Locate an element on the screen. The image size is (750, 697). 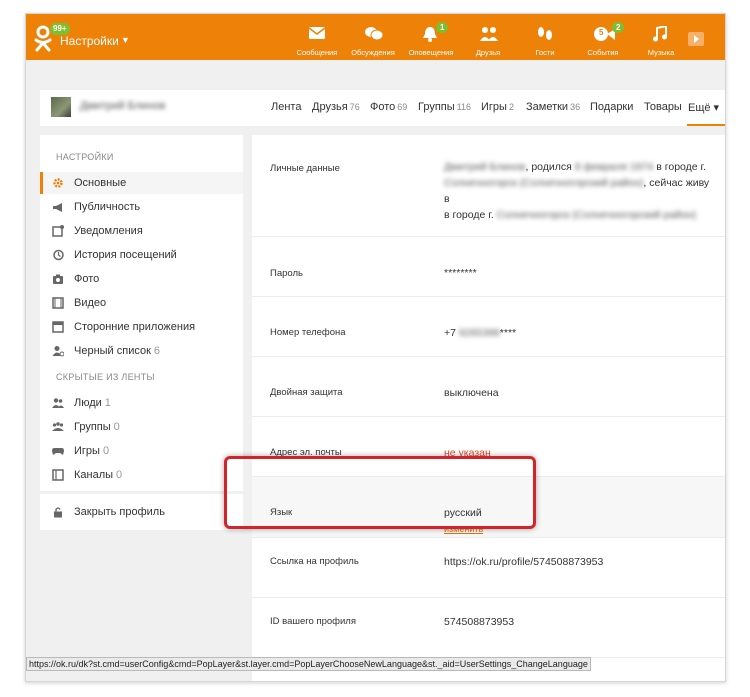
nav-friends: Друзья is located at coordinates (488, 38).